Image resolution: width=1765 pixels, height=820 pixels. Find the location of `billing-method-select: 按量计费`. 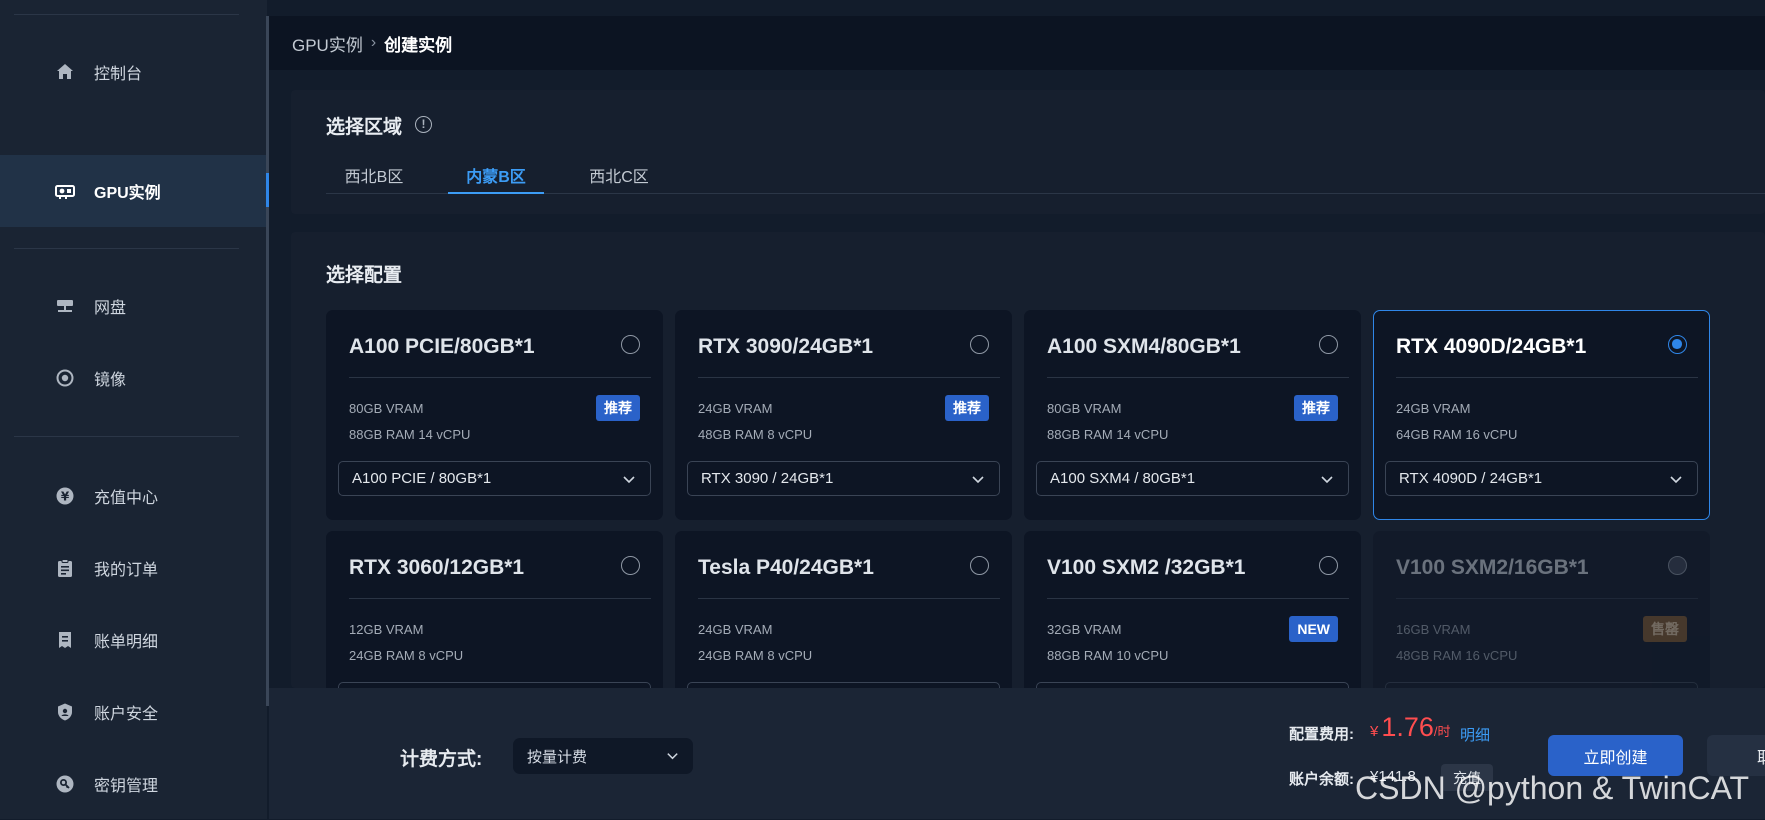

billing-method-select: 按量计费 is located at coordinates (603, 756).